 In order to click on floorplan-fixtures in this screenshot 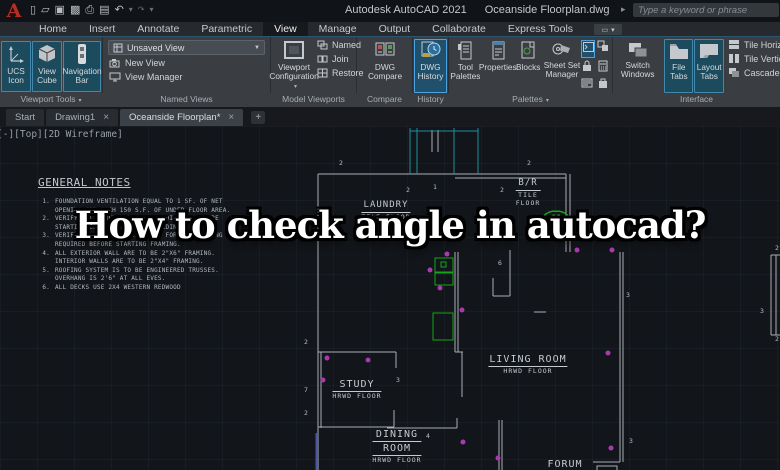, I will do `click(443, 299)`.